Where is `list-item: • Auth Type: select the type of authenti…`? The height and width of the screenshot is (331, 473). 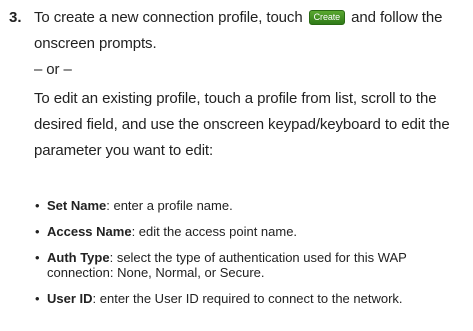 list-item: • Auth Type: select the type of authenti… is located at coordinates (249, 265).